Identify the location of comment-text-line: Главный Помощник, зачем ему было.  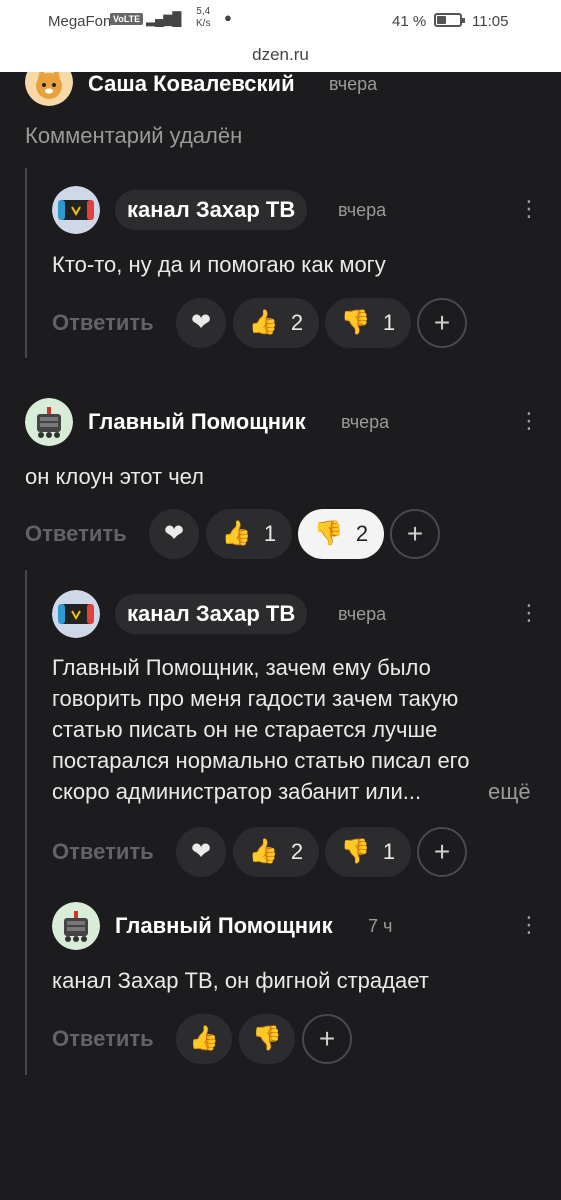
(241, 667).